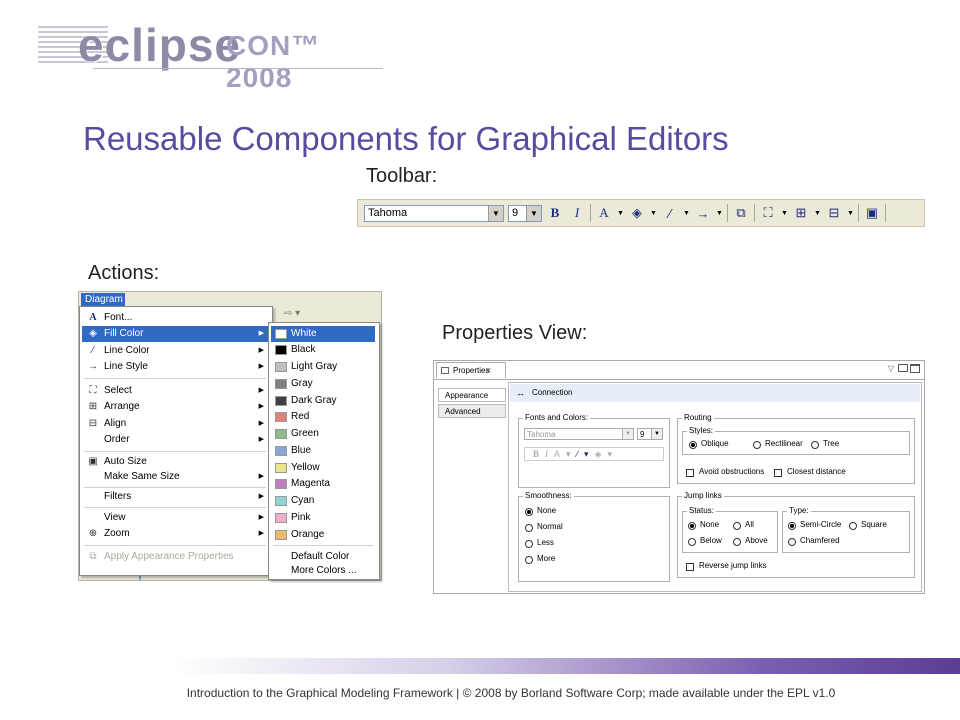  Describe the element at coordinates (529, 512) in the screenshot. I see `radio-smooth-none` at that location.